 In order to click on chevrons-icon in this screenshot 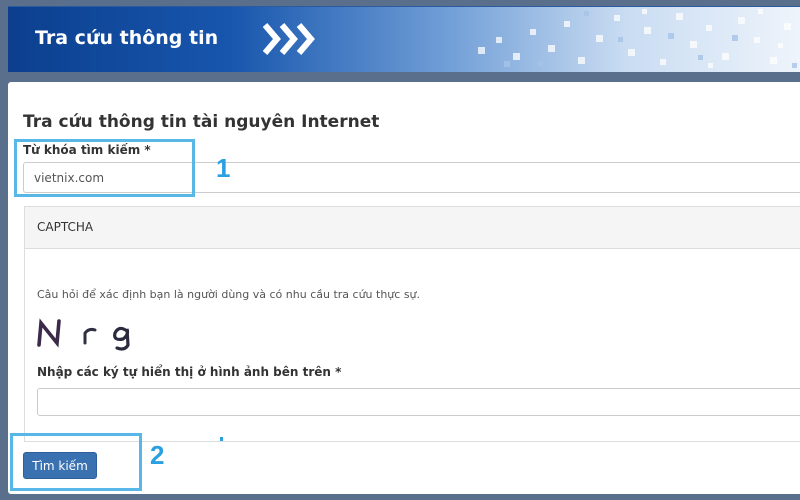, I will do `click(288, 39)`.